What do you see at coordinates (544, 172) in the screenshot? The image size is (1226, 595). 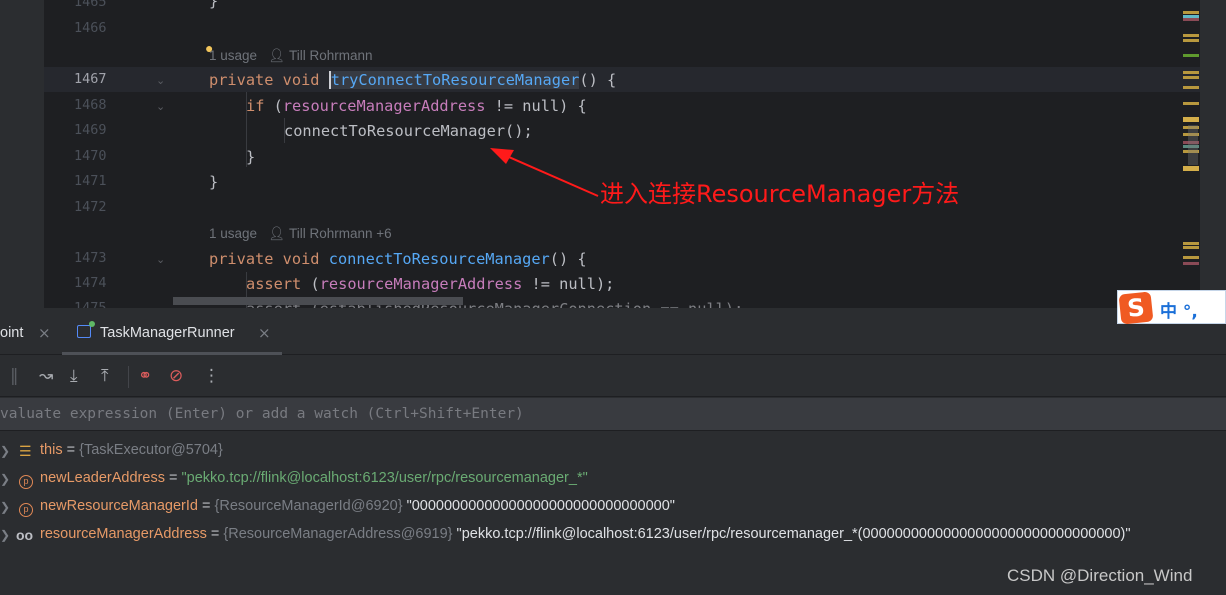 I see `annotation-arrow` at bounding box center [544, 172].